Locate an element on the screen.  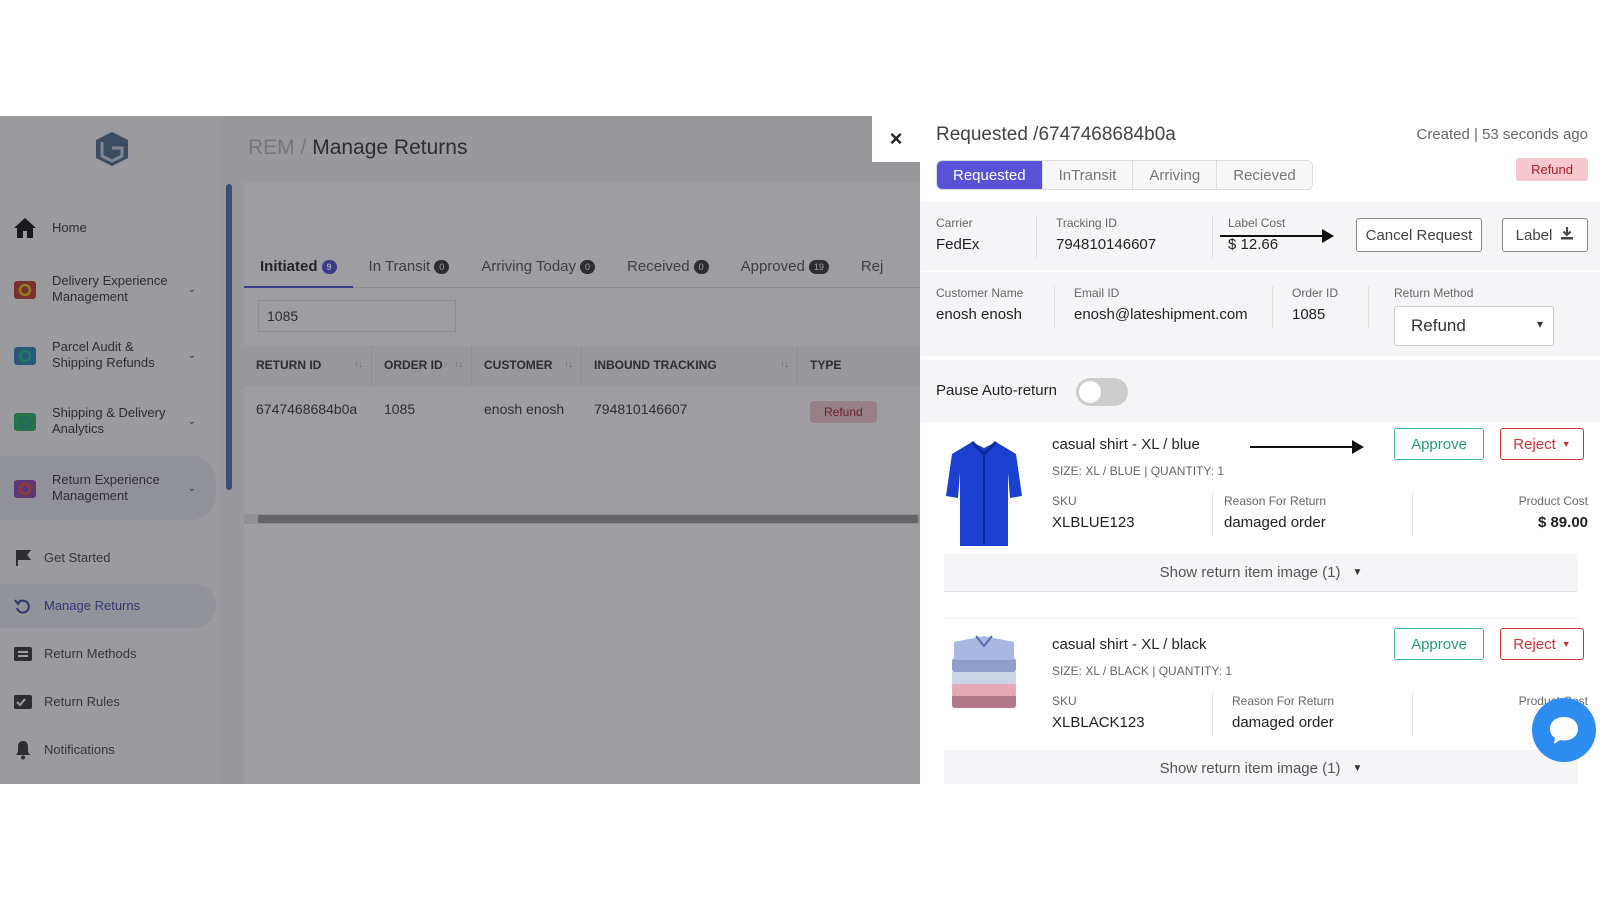
return-method-field: Return Method is located at coordinates (1433, 293).